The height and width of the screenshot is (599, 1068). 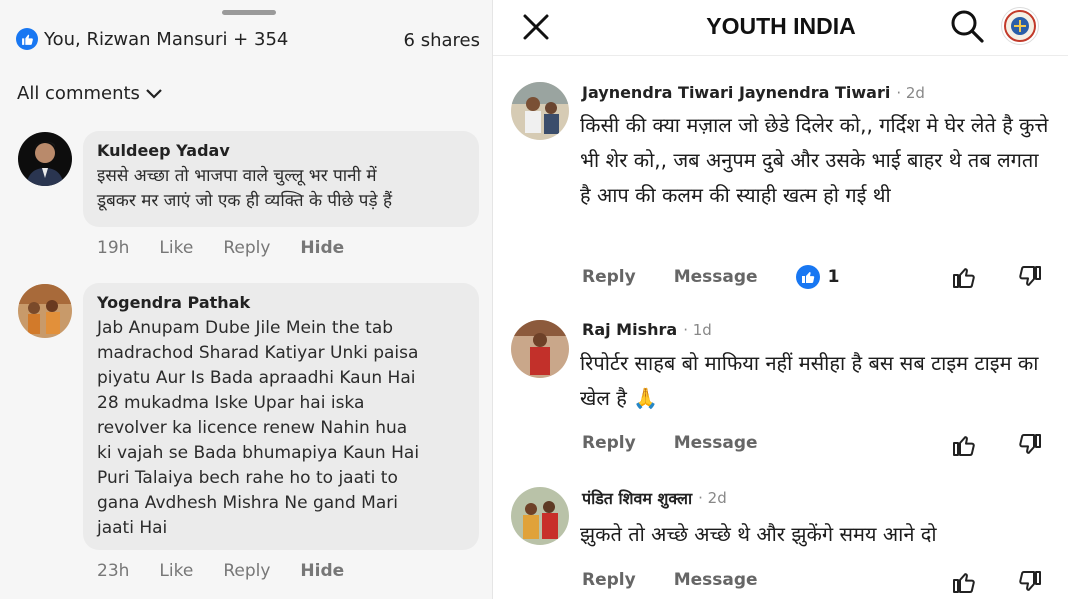 I want to click on comment-header: Jaynendra Tiwari Jaynendra Tiwari · 2d, so click(x=753, y=92).